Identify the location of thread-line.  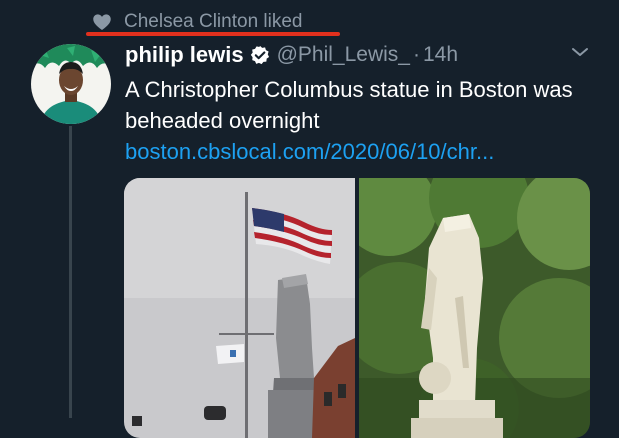
(70, 272).